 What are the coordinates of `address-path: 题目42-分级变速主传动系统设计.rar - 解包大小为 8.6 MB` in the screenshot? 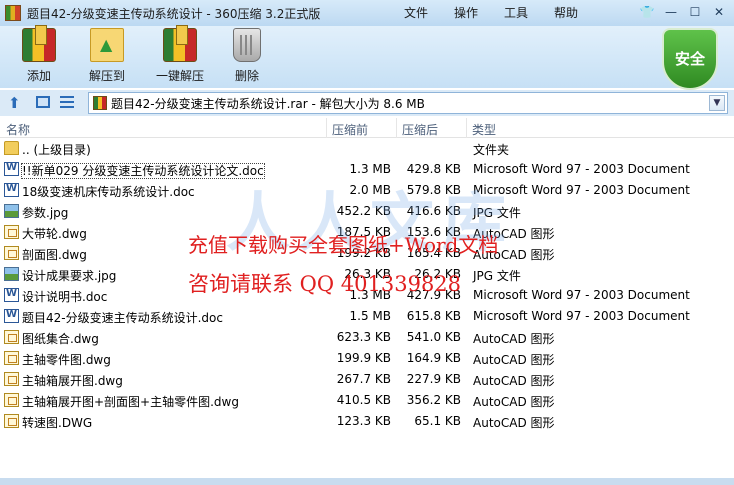 It's located at (268, 103).